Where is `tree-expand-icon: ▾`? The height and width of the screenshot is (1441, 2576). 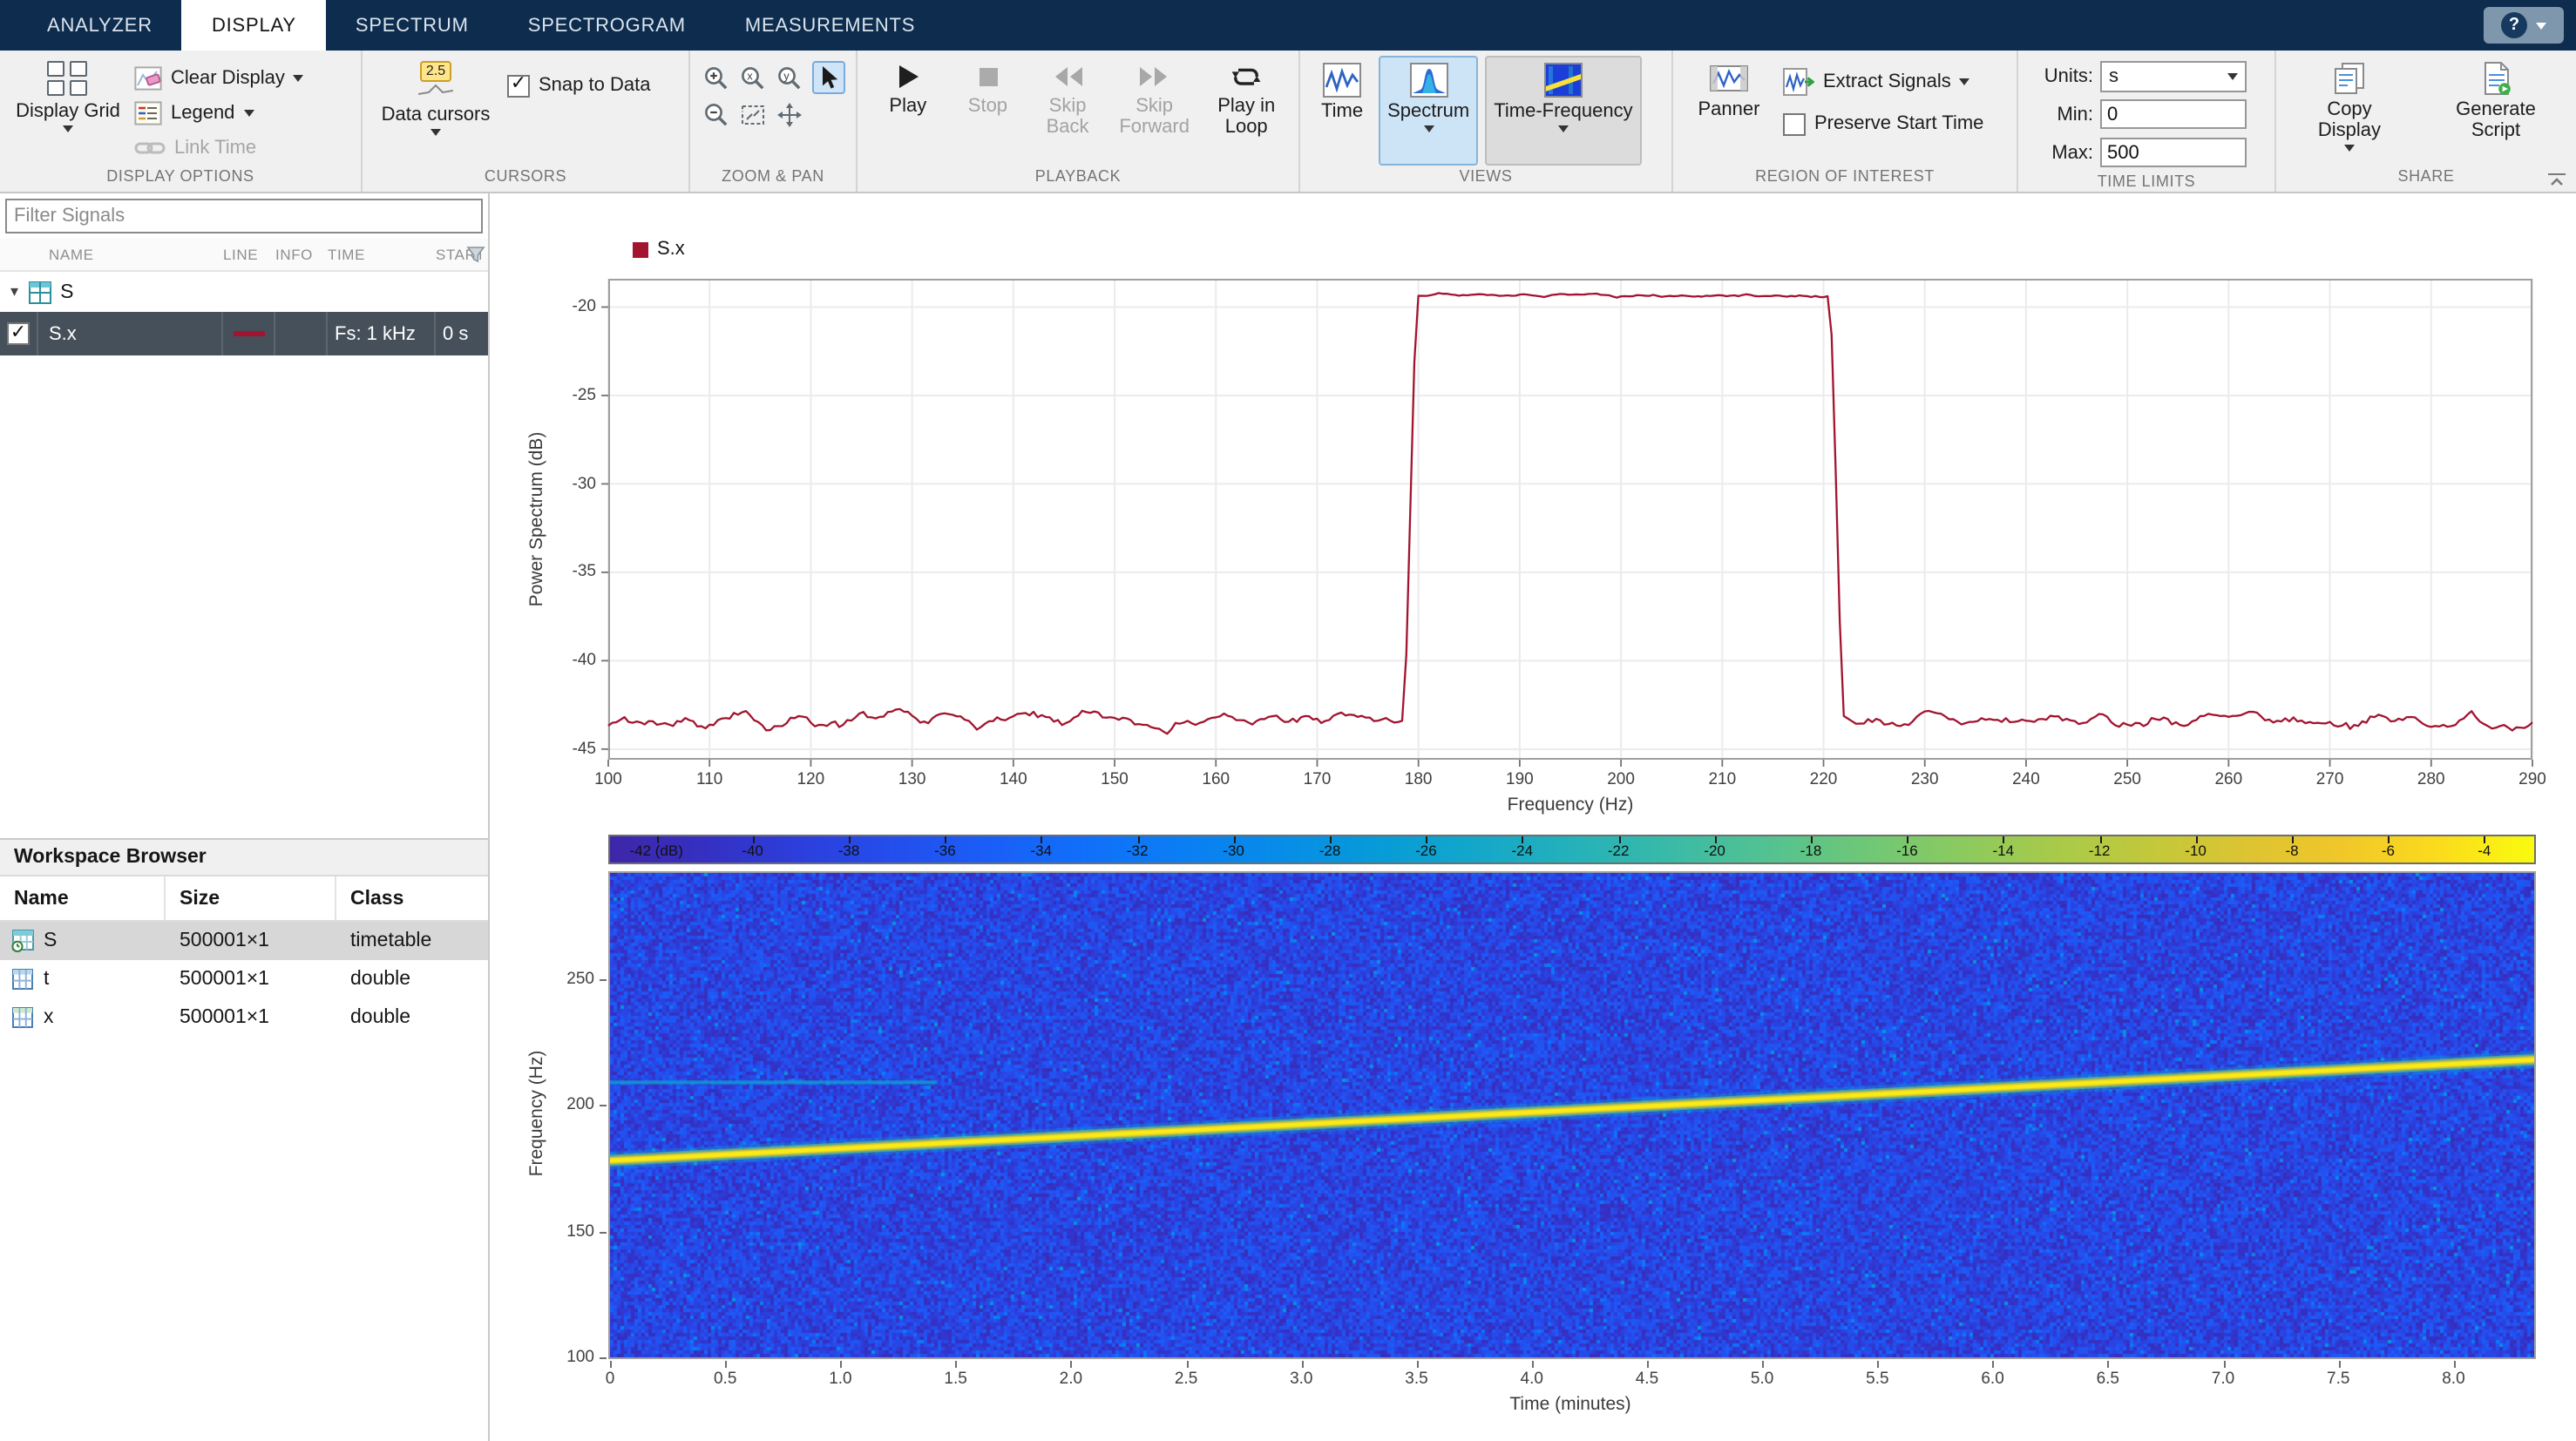 tree-expand-icon: ▾ is located at coordinates (14, 291).